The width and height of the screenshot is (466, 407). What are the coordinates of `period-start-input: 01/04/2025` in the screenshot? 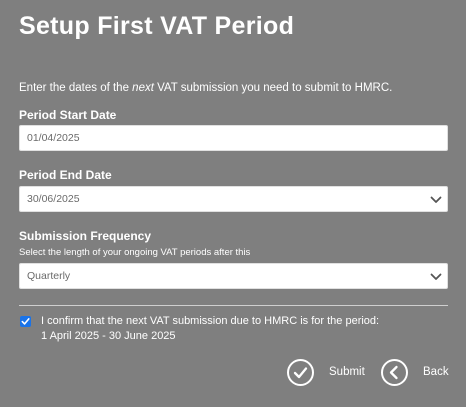 It's located at (233, 138).